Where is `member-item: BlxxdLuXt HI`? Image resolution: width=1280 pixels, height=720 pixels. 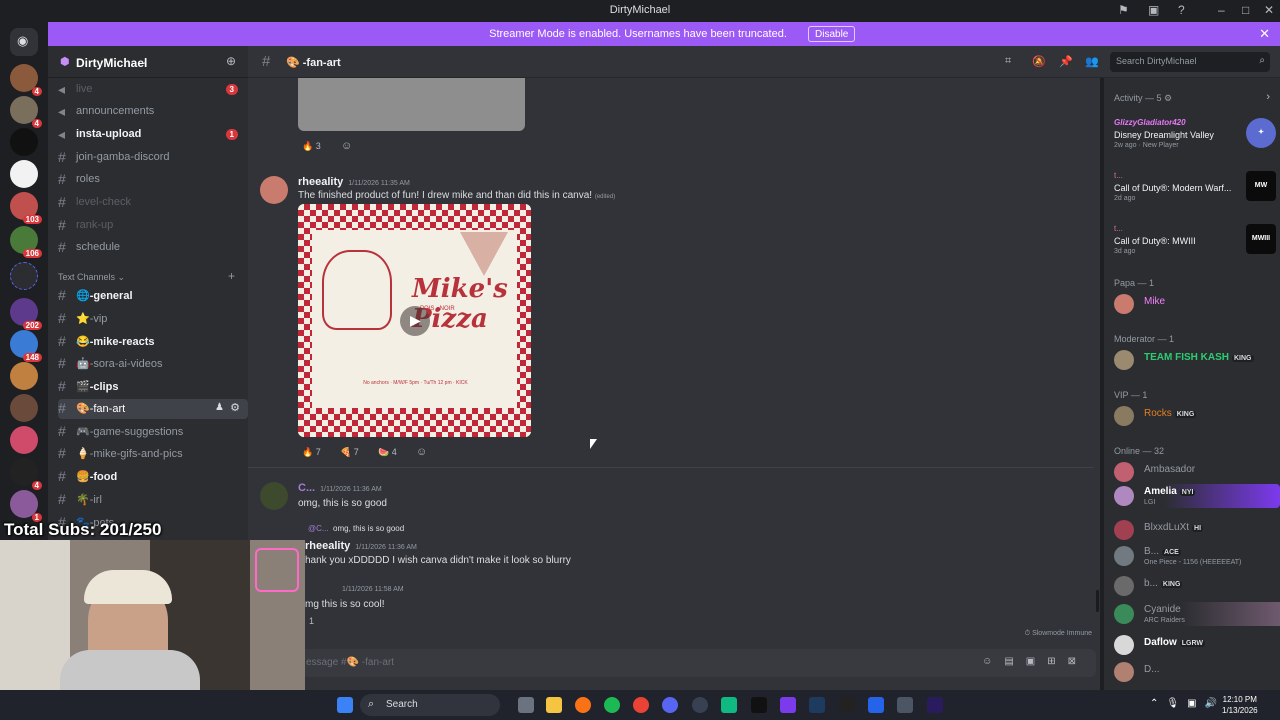
member-item: BlxxdLuXt HI is located at coordinates (1197, 530).